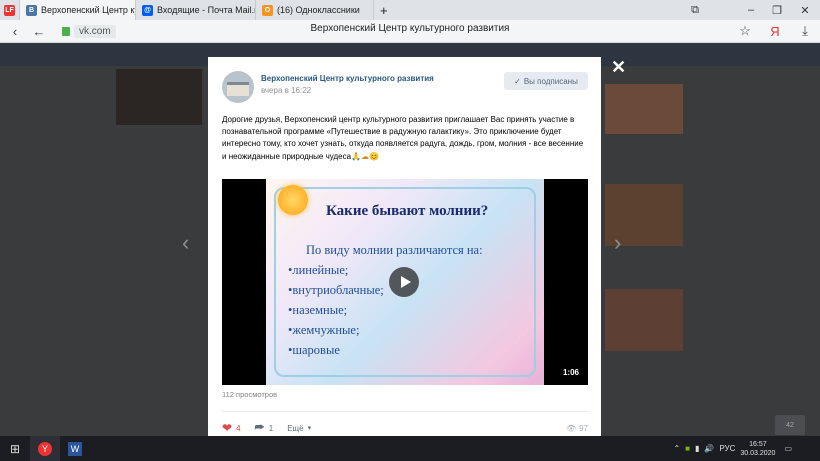  What do you see at coordinates (259, 427) in the screenshot?
I see `share-icon: ⮫` at bounding box center [259, 427].